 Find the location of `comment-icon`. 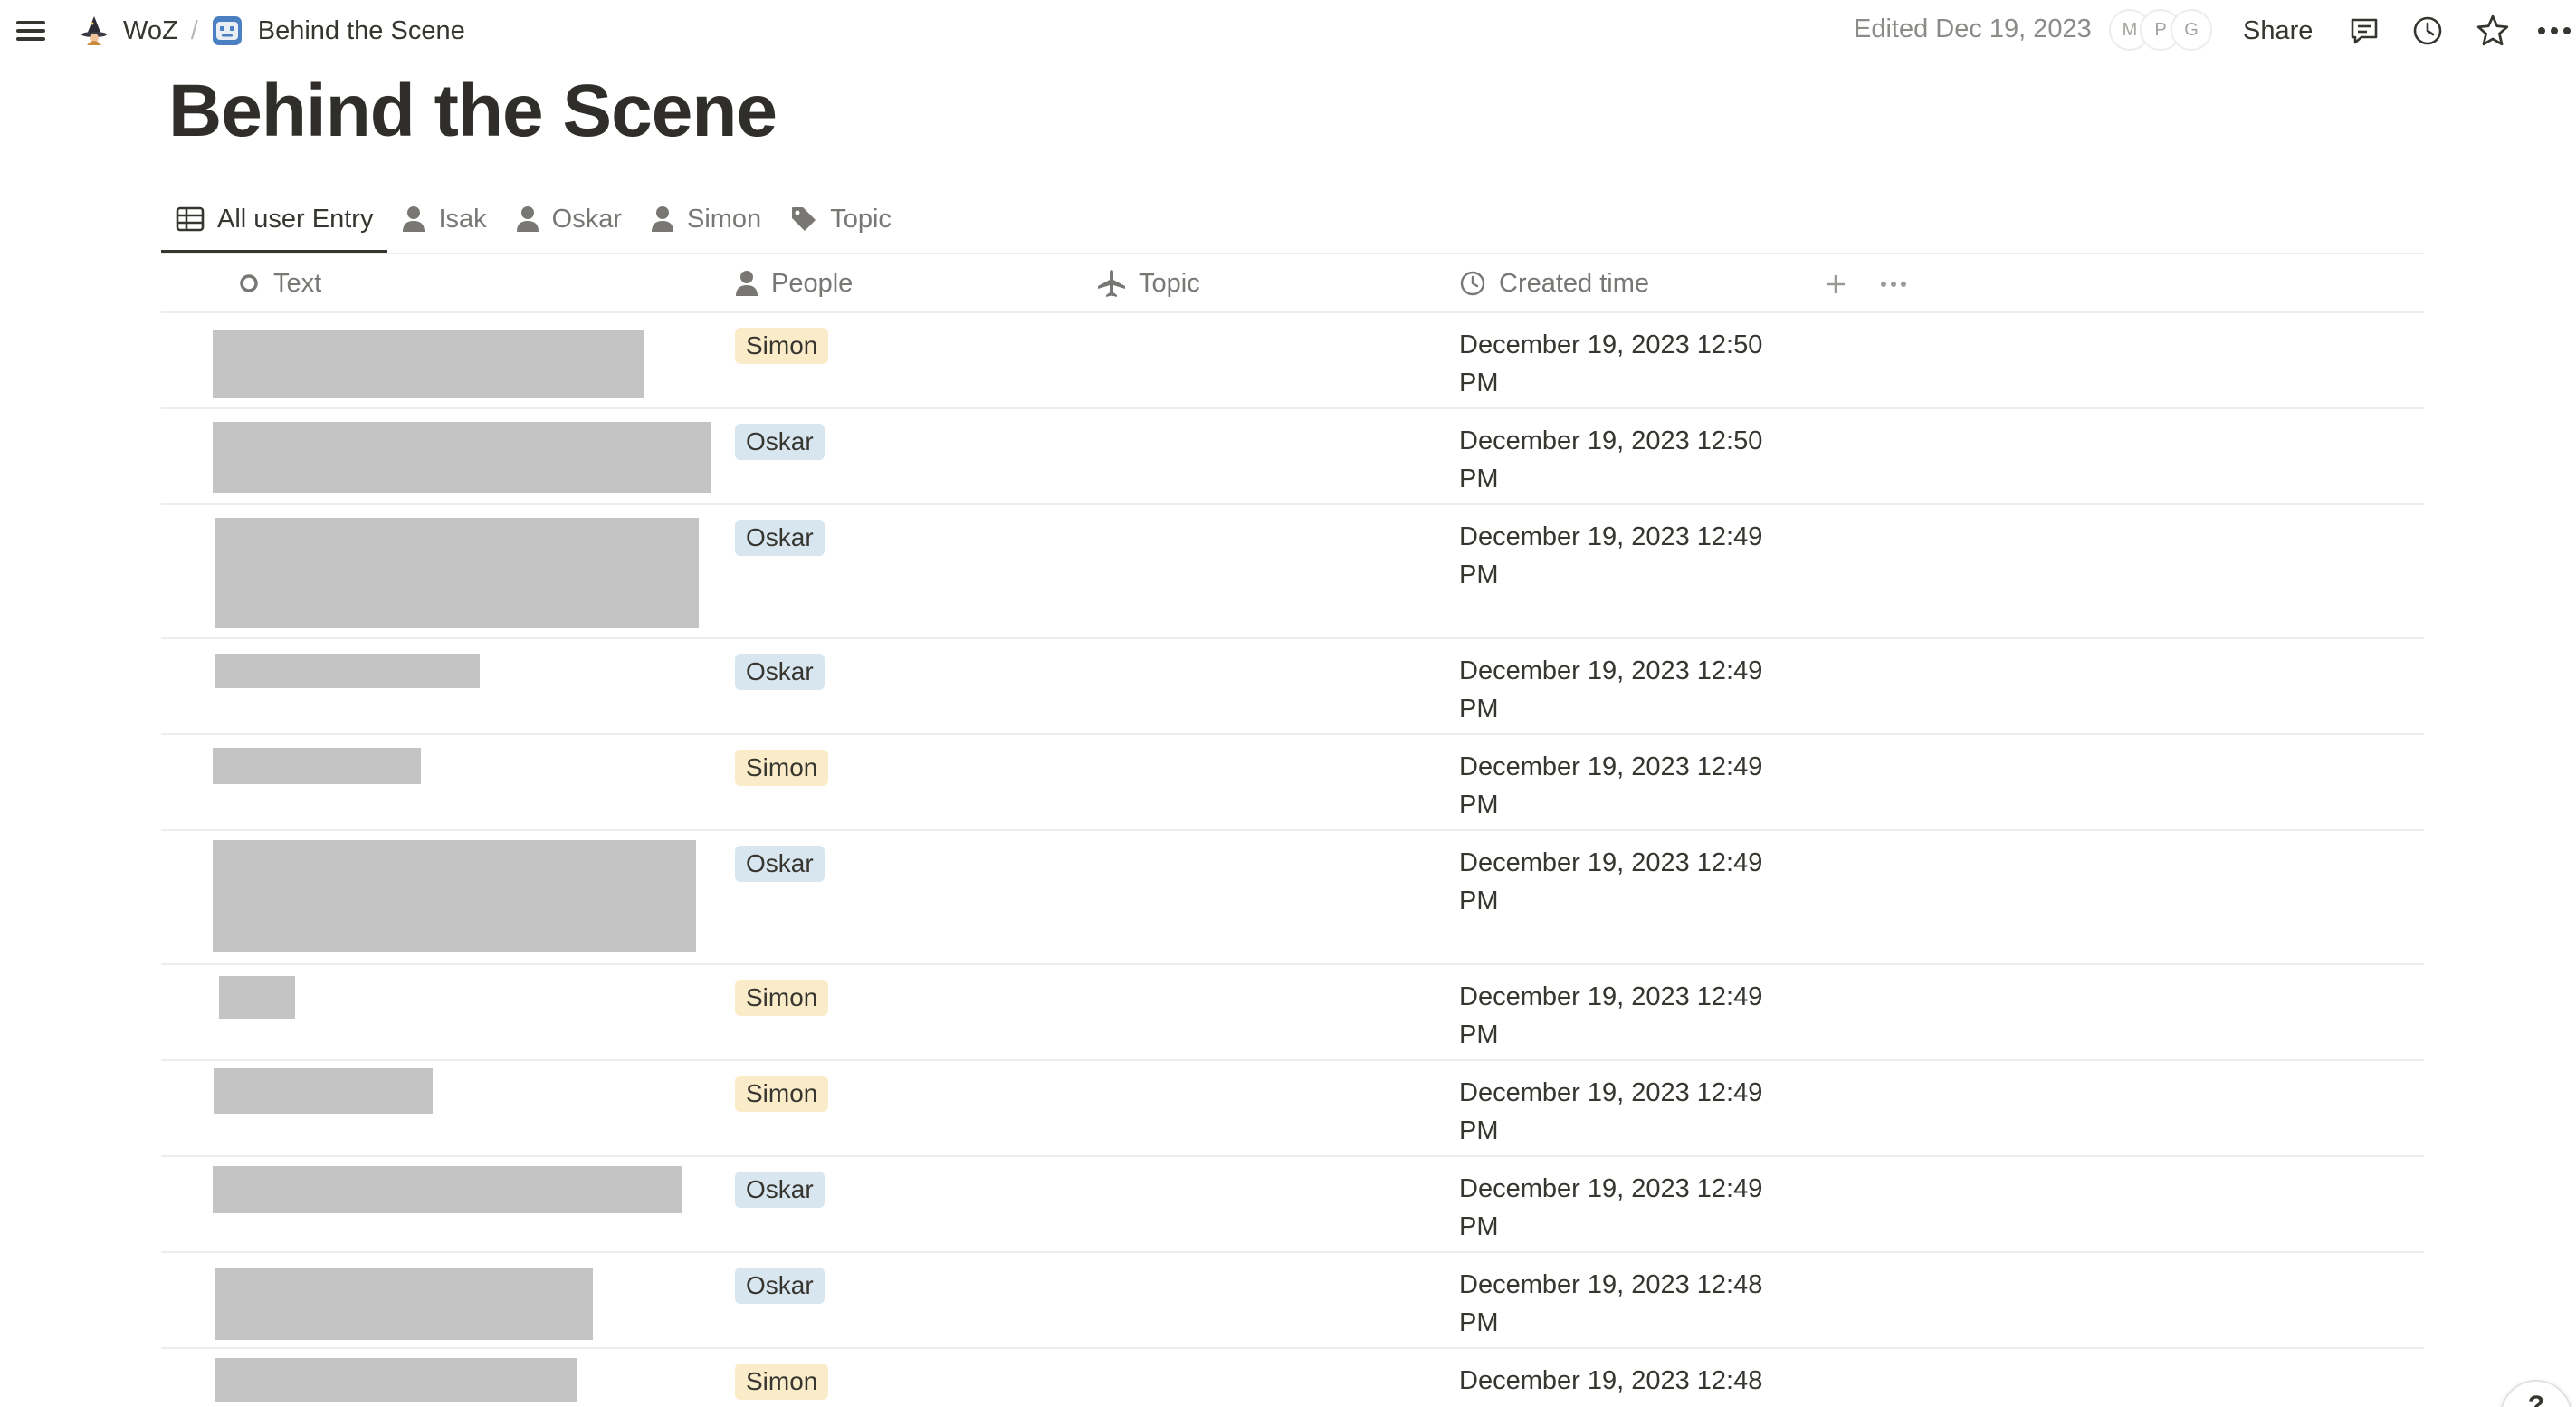

comment-icon is located at coordinates (2364, 31).